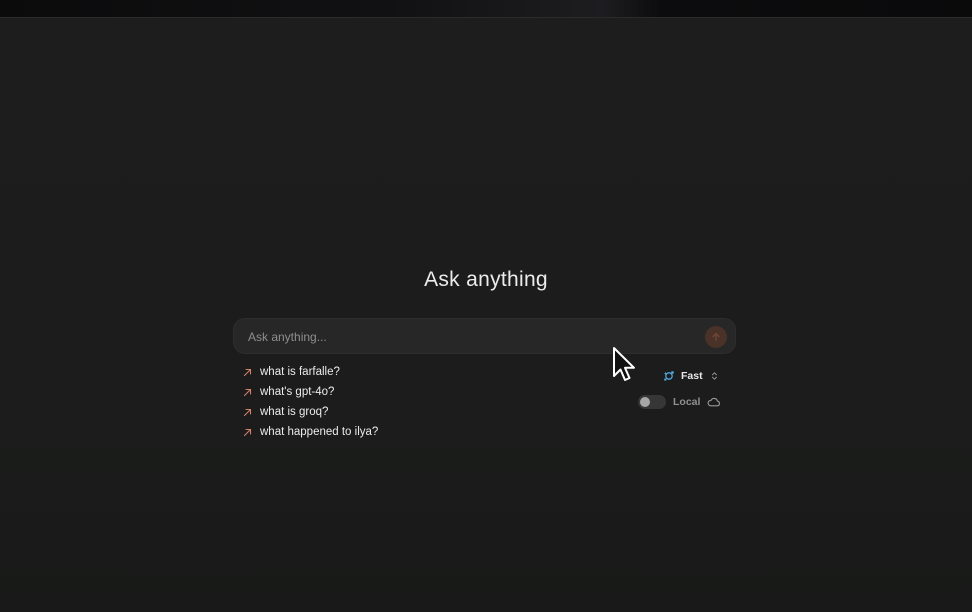 The width and height of the screenshot is (972, 612). What do you see at coordinates (687, 402) in the screenshot?
I see `local-label: Local` at bounding box center [687, 402].